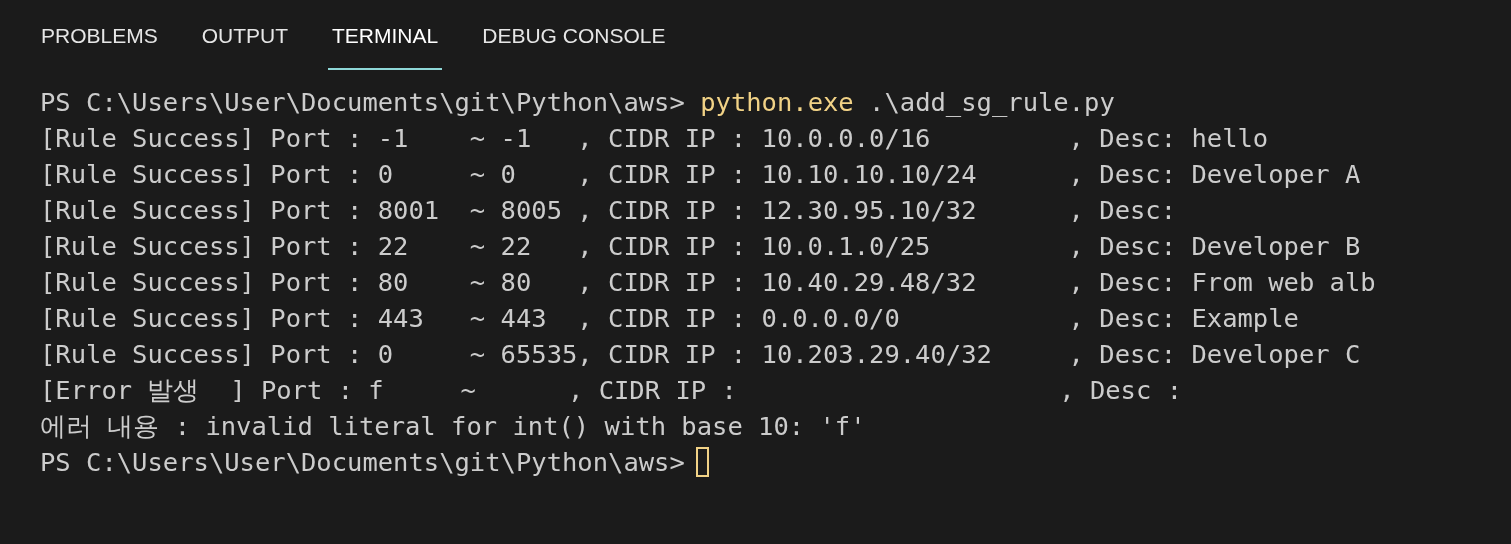  I want to click on output-line: [Rule Success] Port : 80 ~ 80 , CIDR IP : 10.40.29.48/32 , Desc: From web alb, so click(708, 282).